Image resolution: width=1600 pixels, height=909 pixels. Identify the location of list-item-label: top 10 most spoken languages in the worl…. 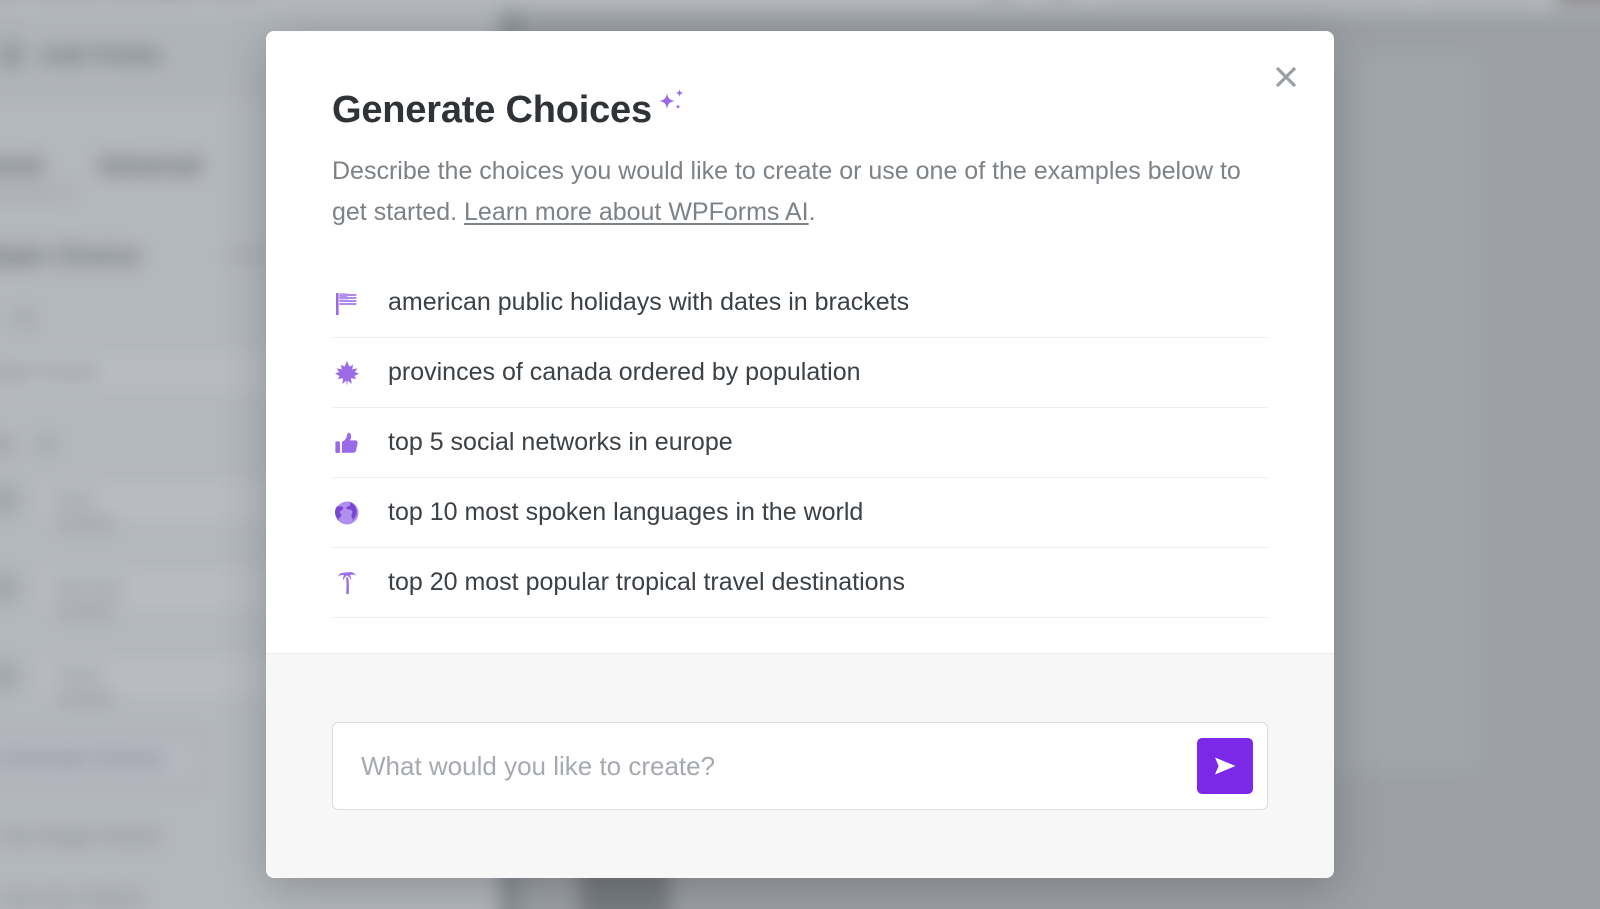
(626, 512).